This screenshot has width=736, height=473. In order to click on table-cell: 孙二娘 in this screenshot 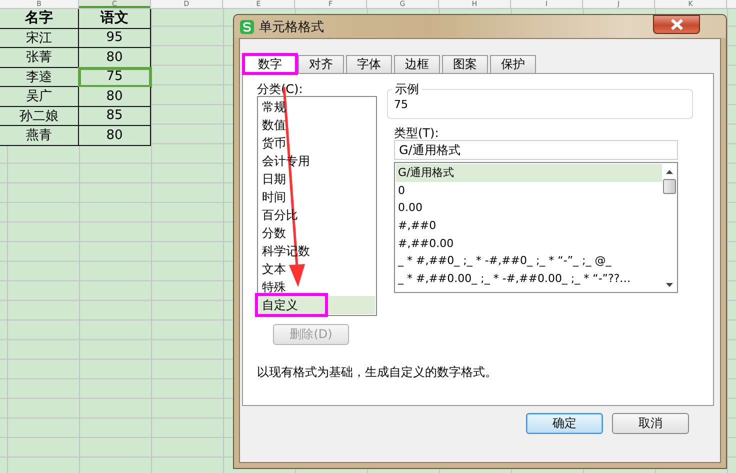, I will do `click(39, 116)`.